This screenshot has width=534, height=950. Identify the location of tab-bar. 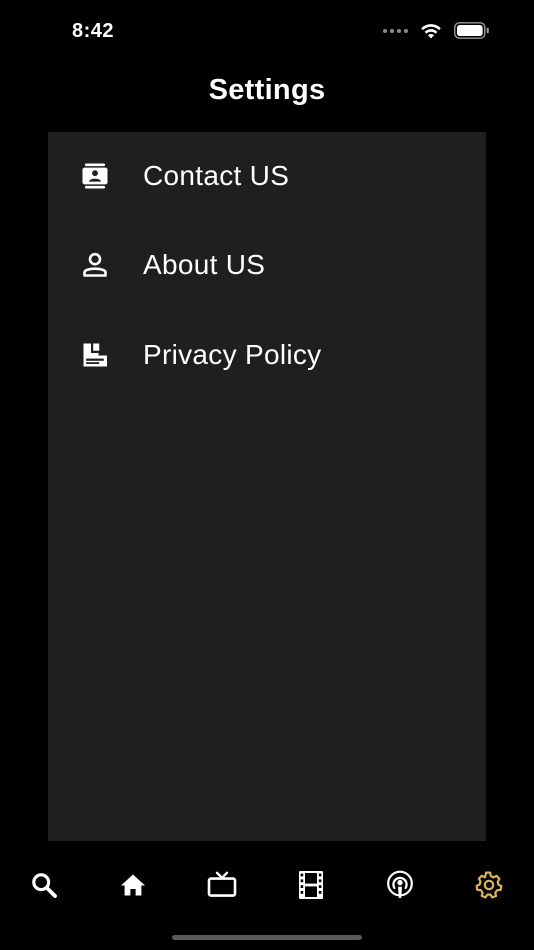
(267, 885).